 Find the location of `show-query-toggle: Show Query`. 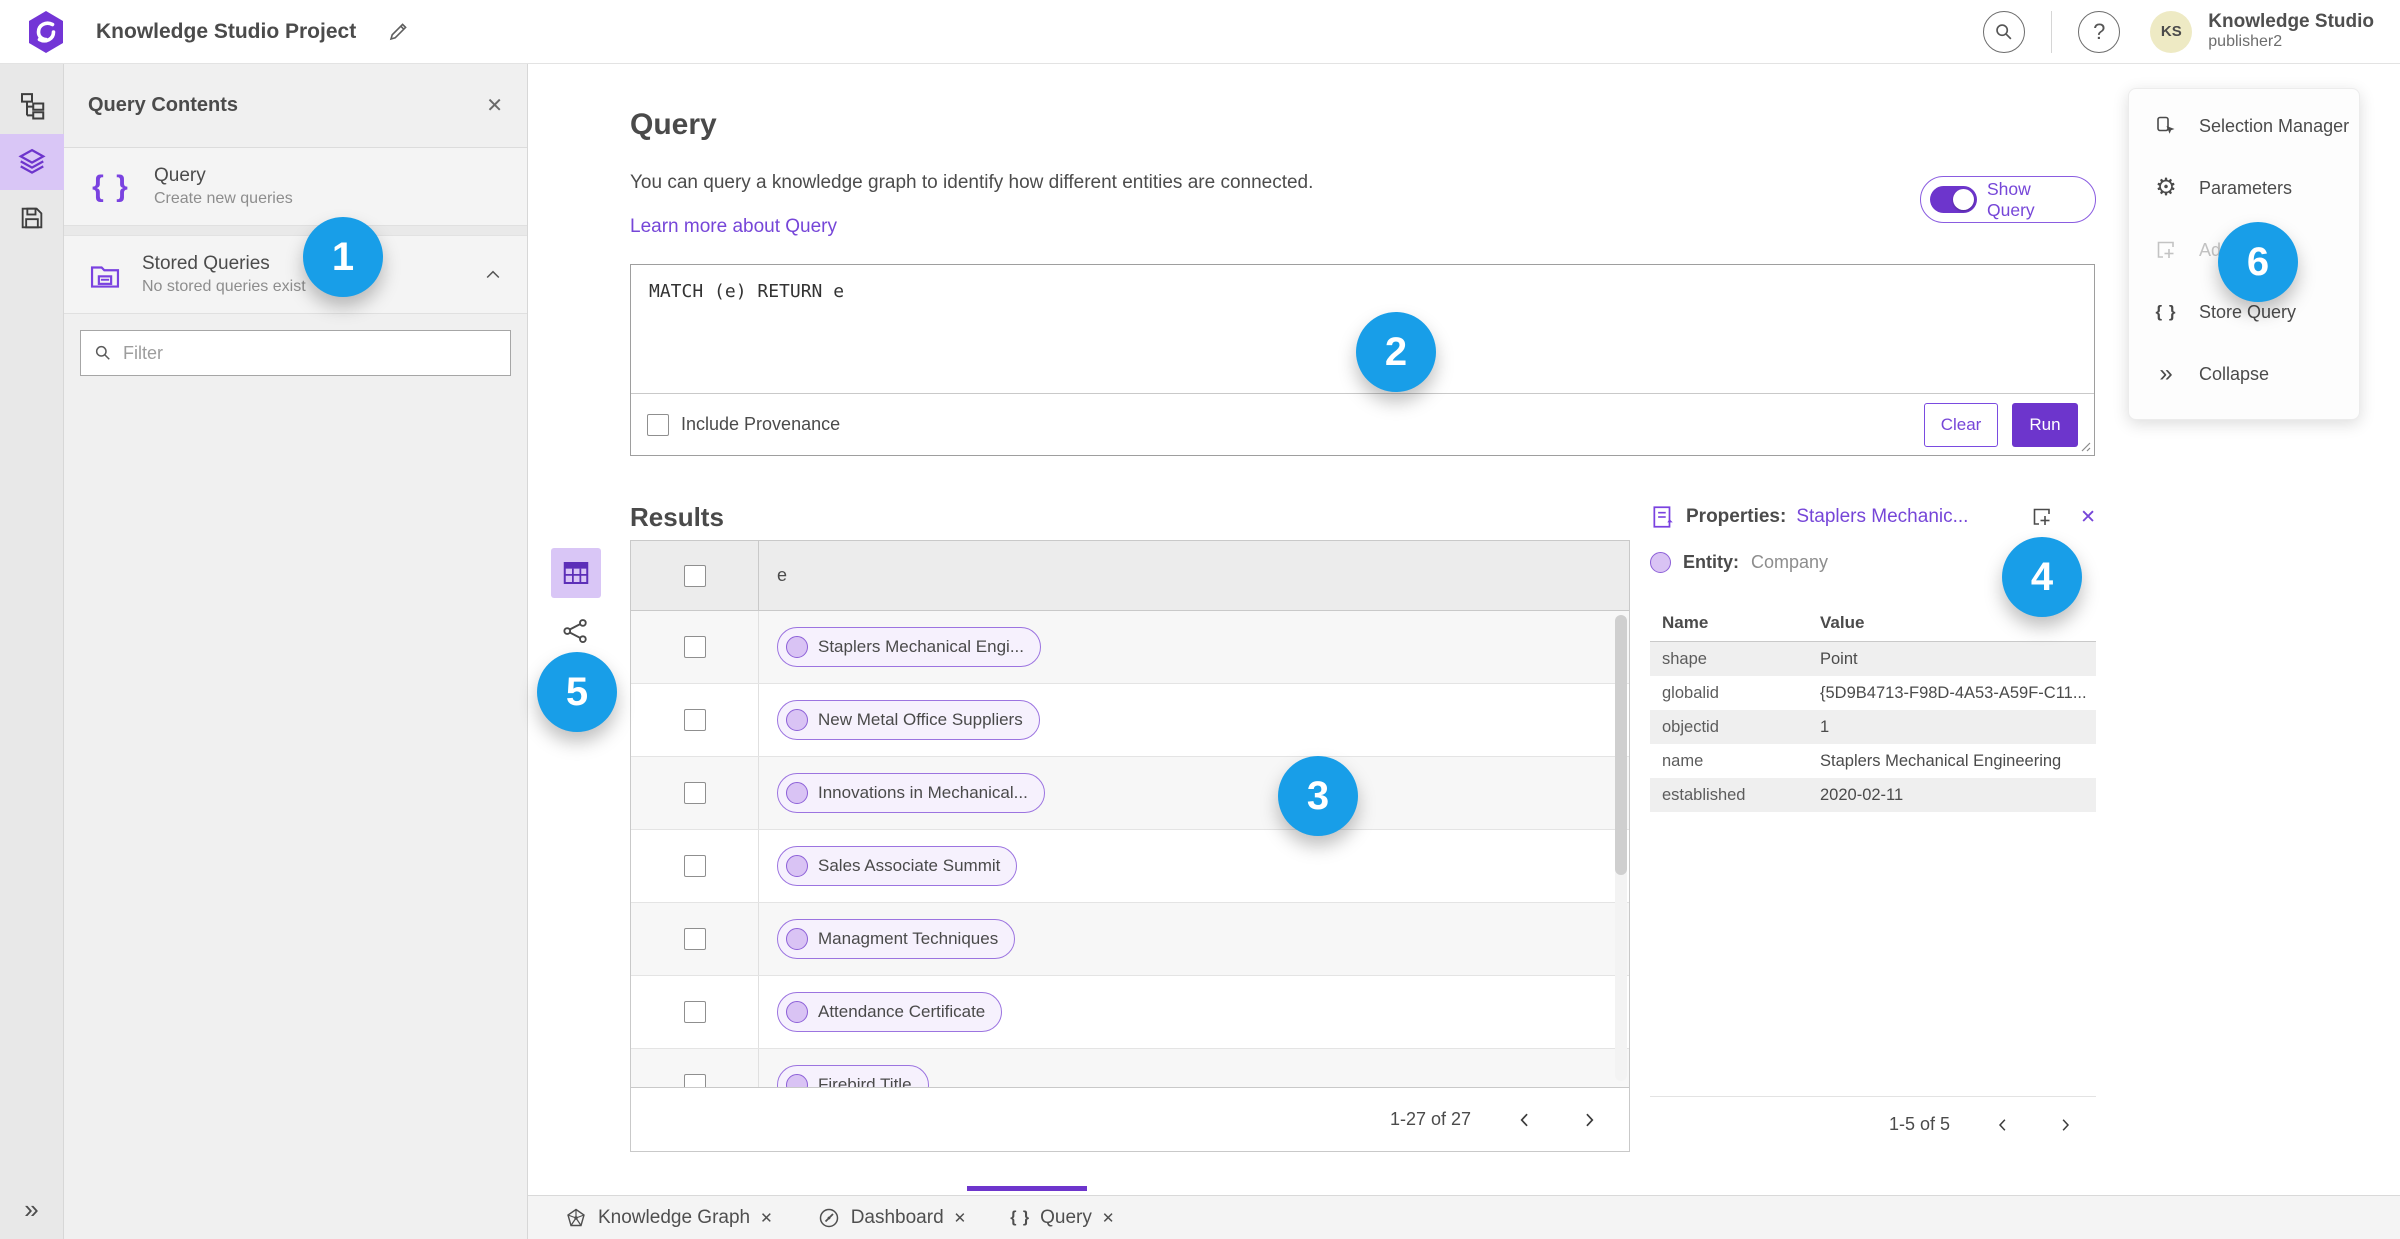

show-query-toggle: Show Query is located at coordinates (2008, 199).